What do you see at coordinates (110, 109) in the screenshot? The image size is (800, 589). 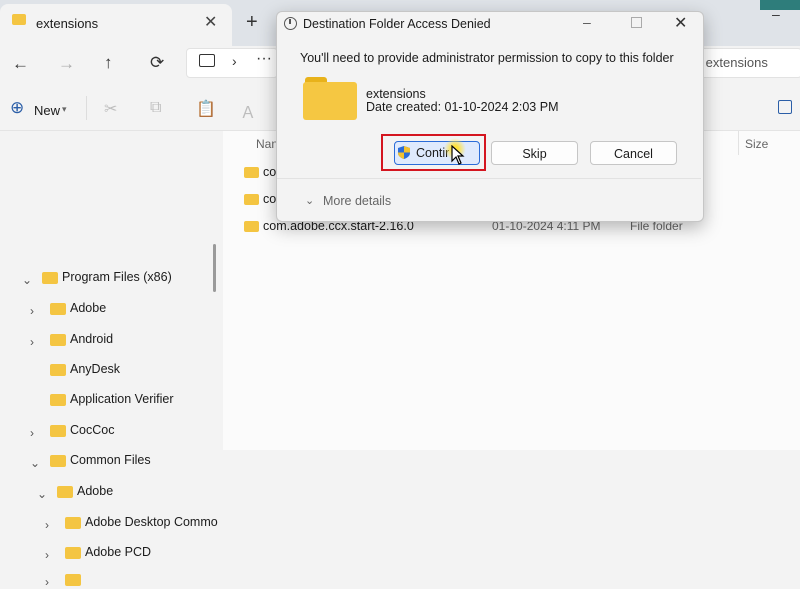 I see `cut-icon: ✂` at bounding box center [110, 109].